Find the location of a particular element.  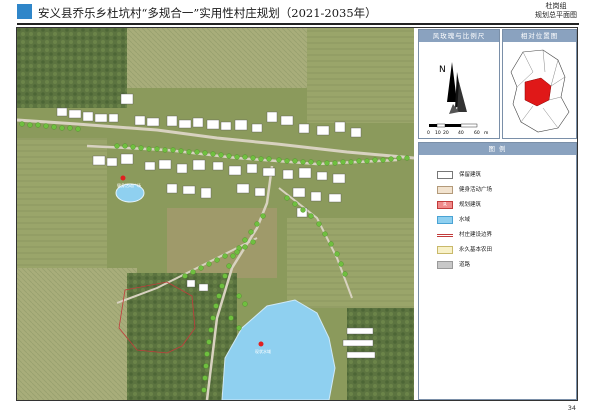

header-accent-square is located at coordinates (24, 11).